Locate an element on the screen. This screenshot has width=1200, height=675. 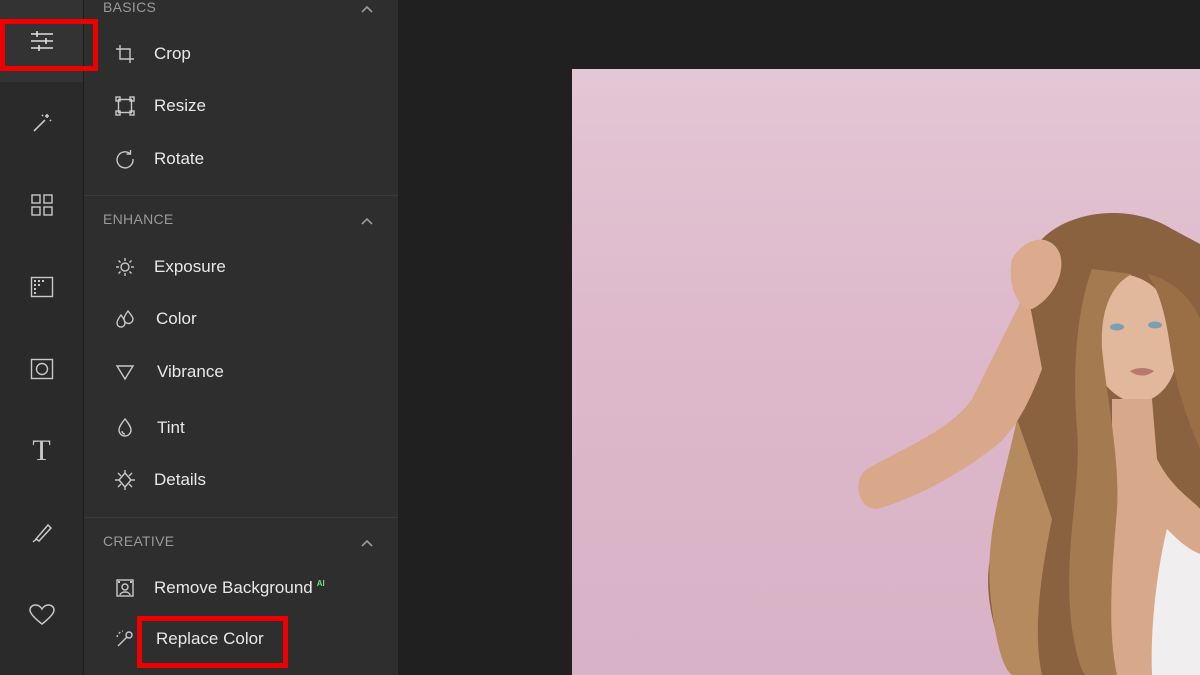
remove-background-label: Remove Background is located at coordinates (233, 587).